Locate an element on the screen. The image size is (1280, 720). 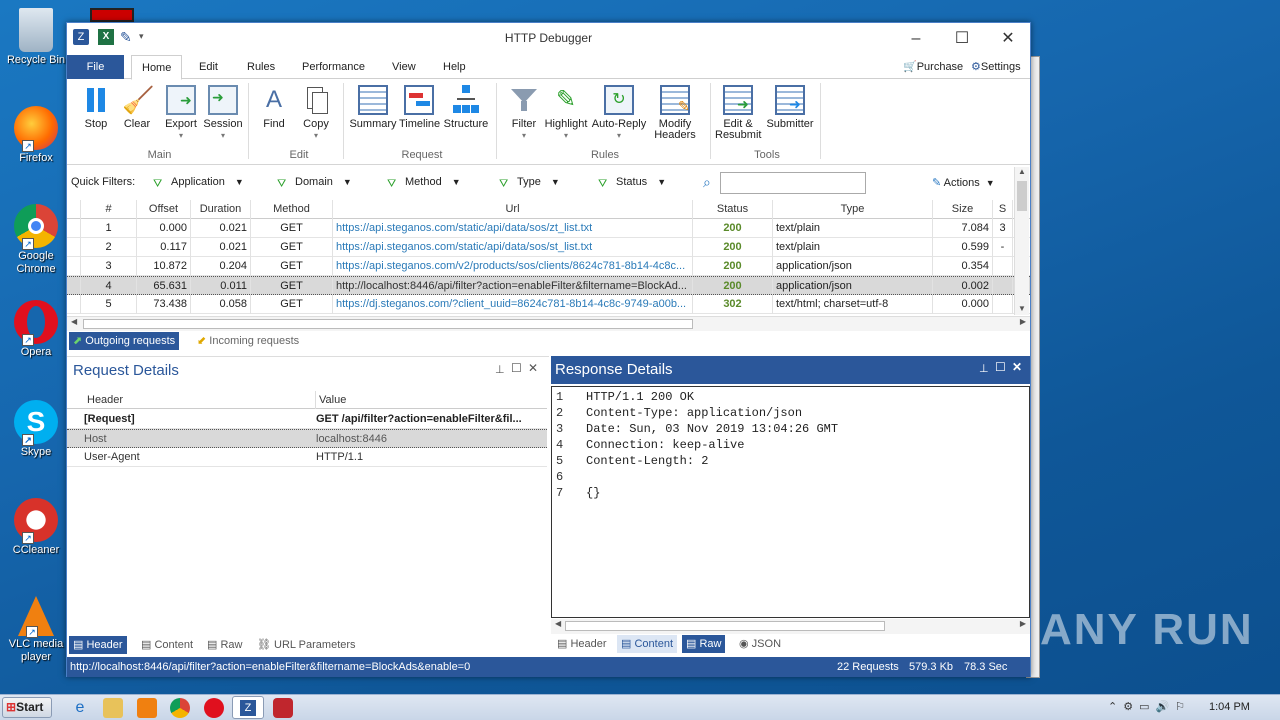
filter-application: ⛛ Application ▼ is located at coordinates (198, 183).